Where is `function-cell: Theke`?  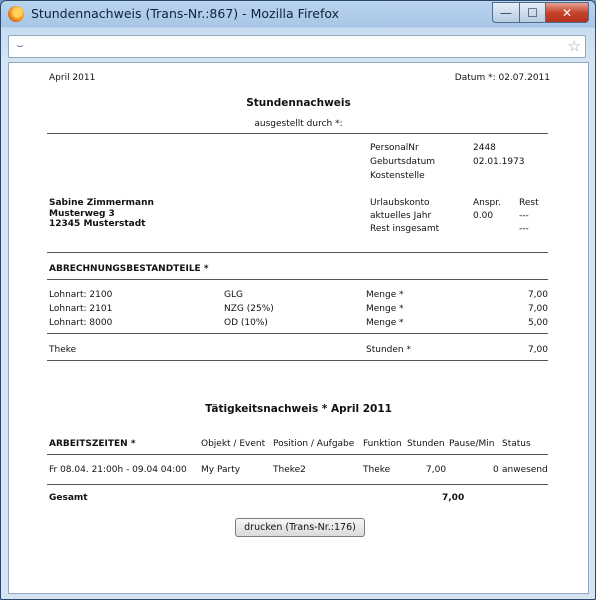
function-cell: Theke is located at coordinates (377, 470).